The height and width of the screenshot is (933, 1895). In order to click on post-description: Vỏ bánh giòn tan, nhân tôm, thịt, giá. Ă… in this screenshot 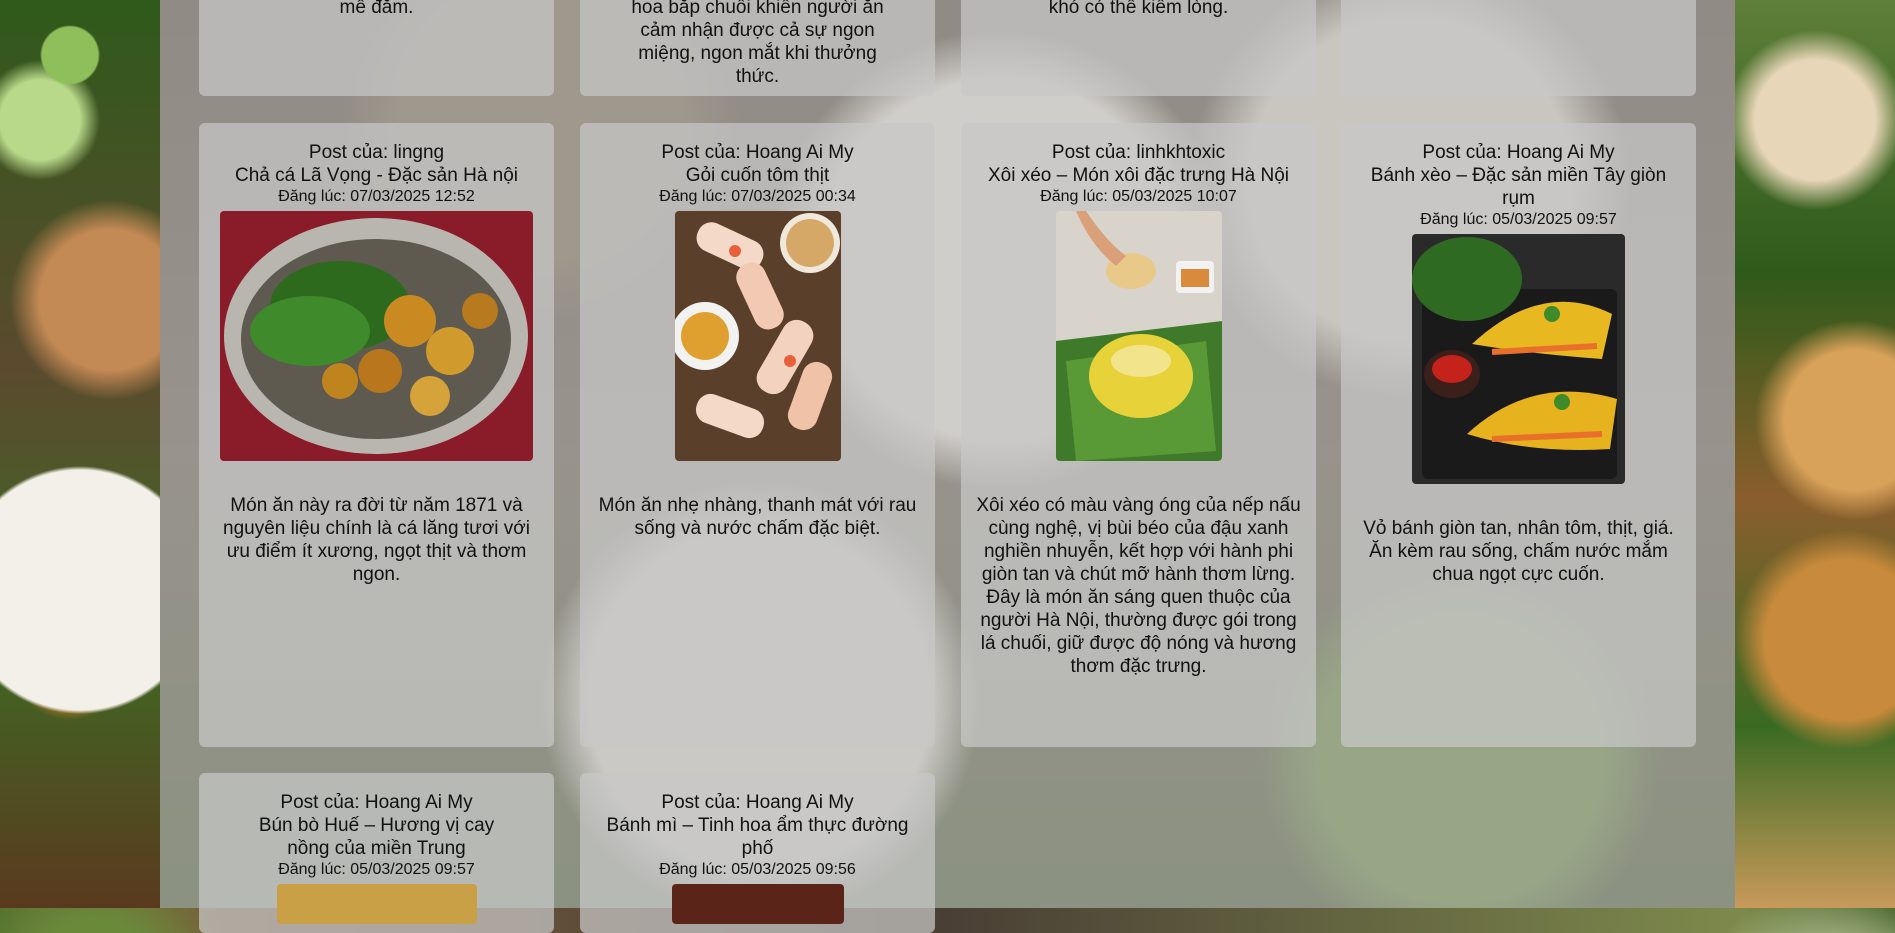, I will do `click(1518, 551)`.